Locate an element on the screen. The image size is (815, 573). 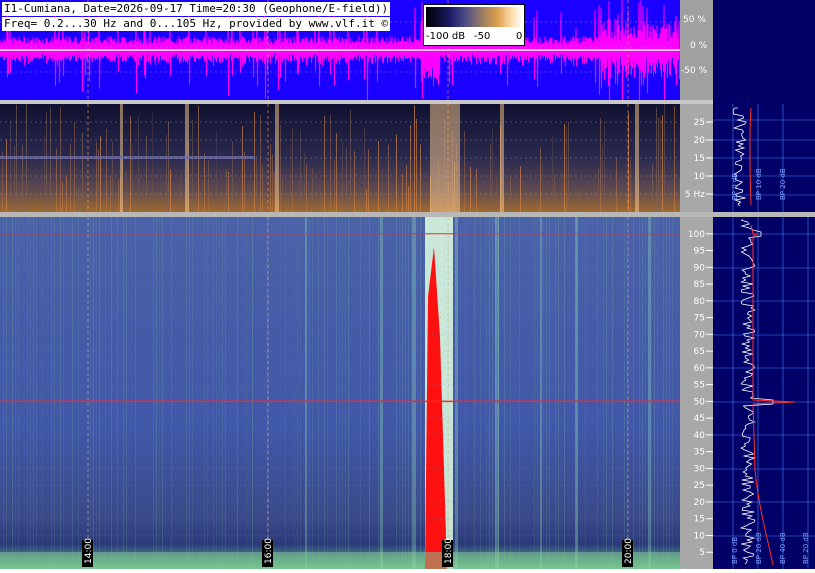
colorbar-min: -100 dB is located at coordinates (446, 36).